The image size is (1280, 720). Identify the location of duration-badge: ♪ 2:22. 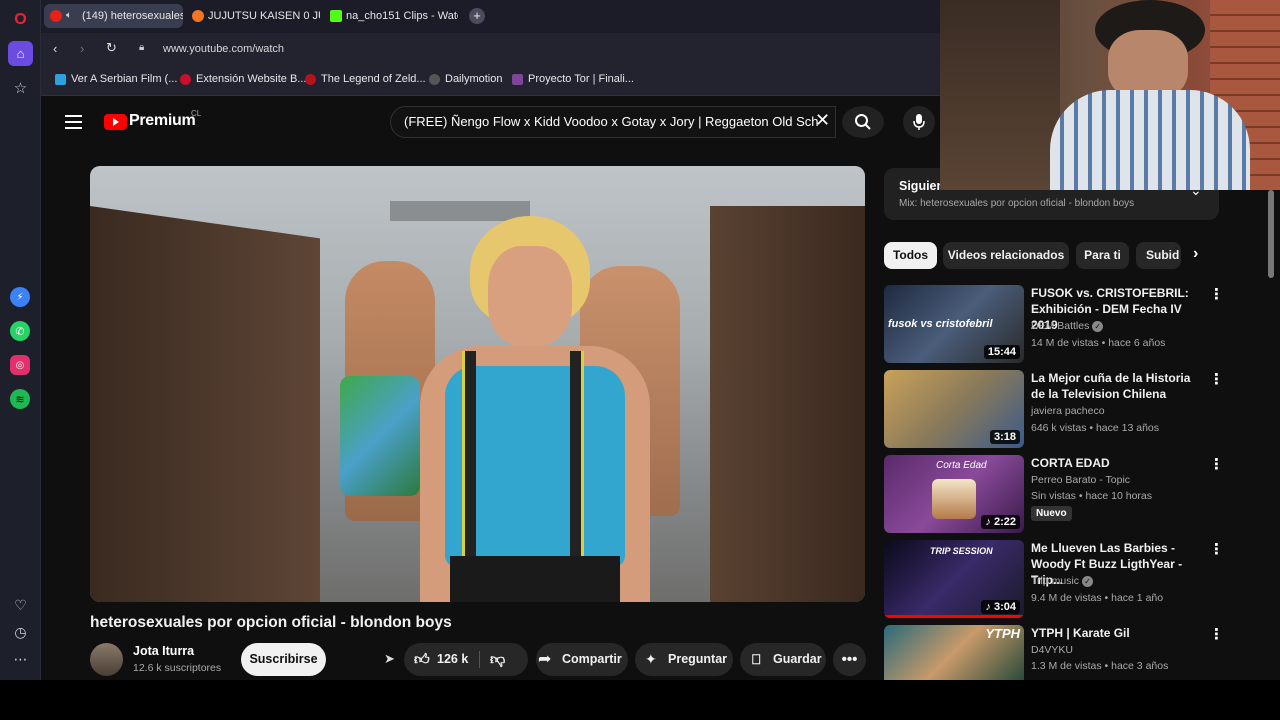
(1000, 522).